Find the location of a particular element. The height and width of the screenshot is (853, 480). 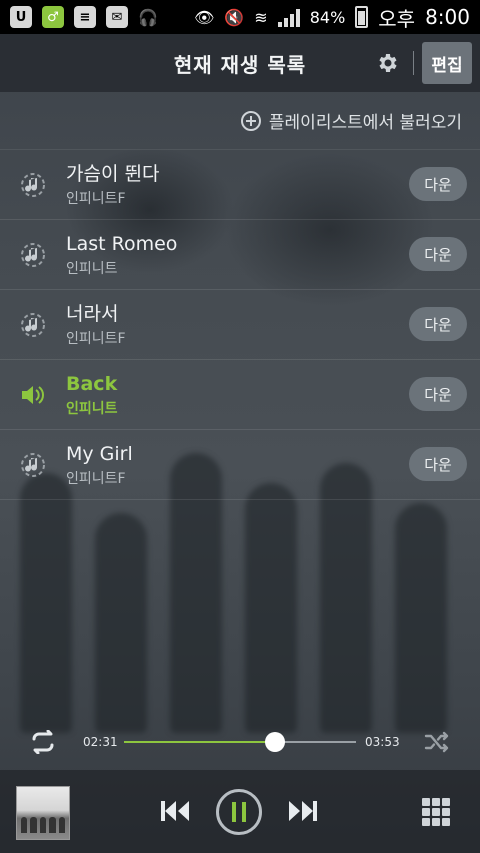

load-from-playlist-button: 플레이리스트에서 불러오기 is located at coordinates (240, 121).